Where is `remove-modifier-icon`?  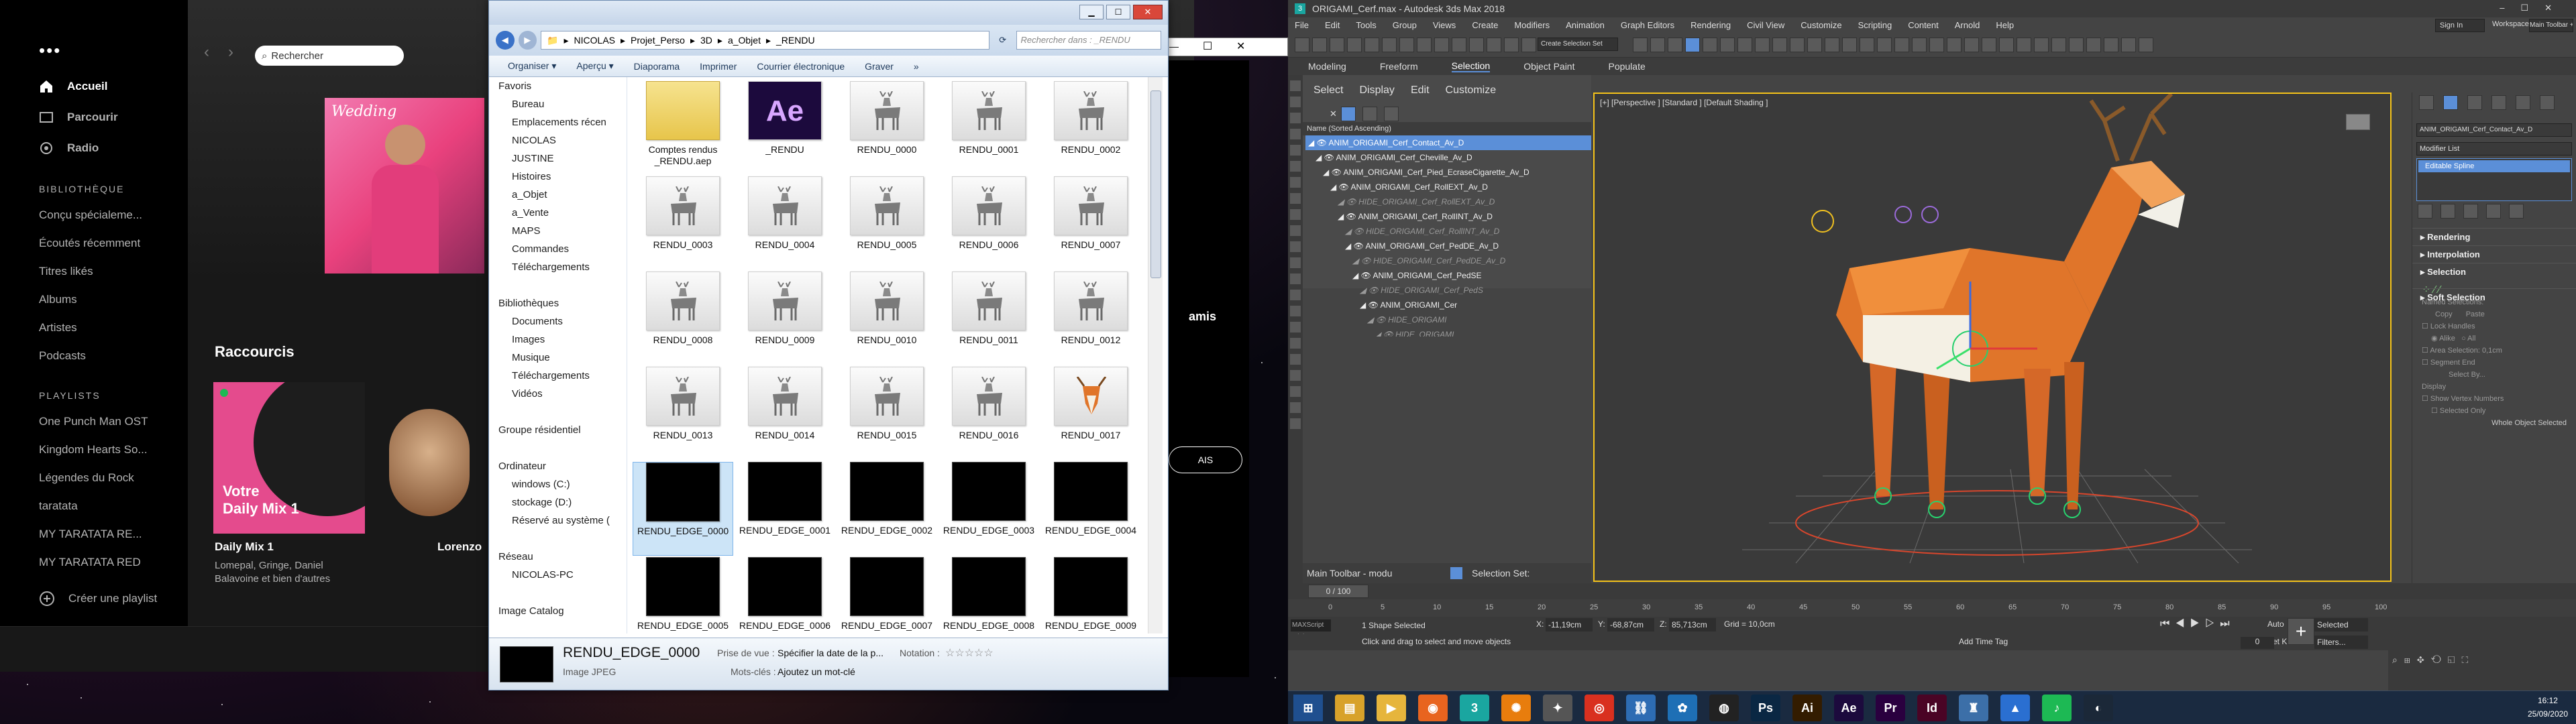
remove-modifier-icon is located at coordinates (2493, 211).